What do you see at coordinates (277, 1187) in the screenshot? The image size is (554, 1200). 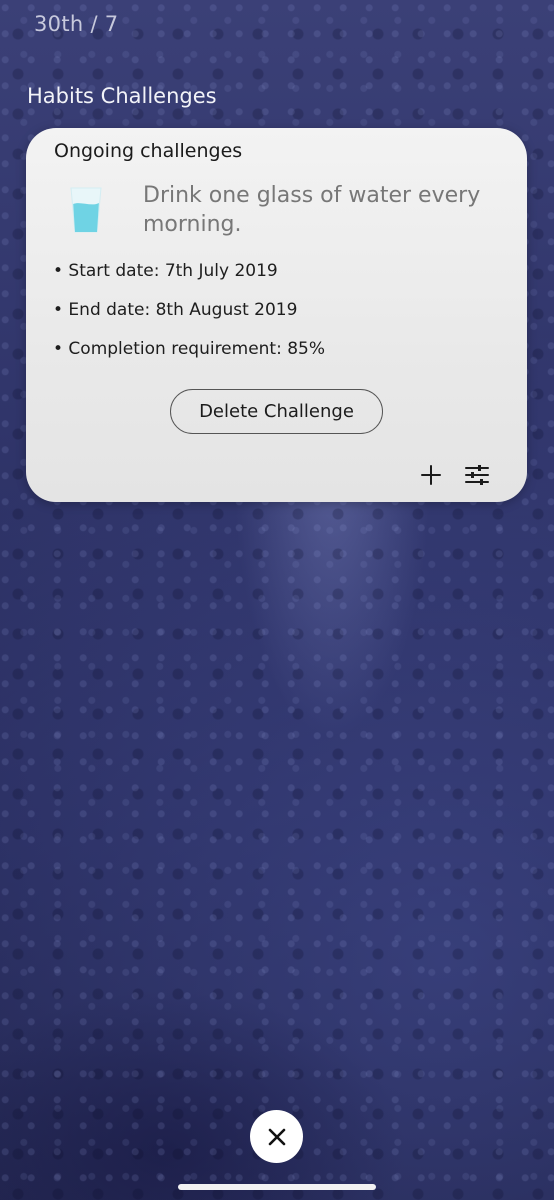 I see `home-indicator` at bounding box center [277, 1187].